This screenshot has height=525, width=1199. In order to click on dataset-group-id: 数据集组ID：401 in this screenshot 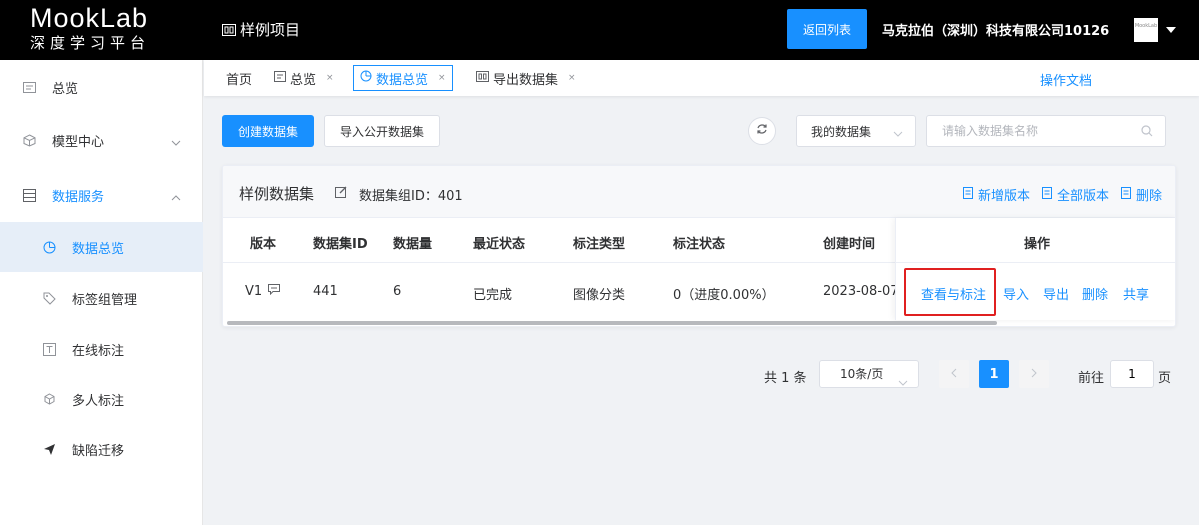, I will do `click(411, 196)`.